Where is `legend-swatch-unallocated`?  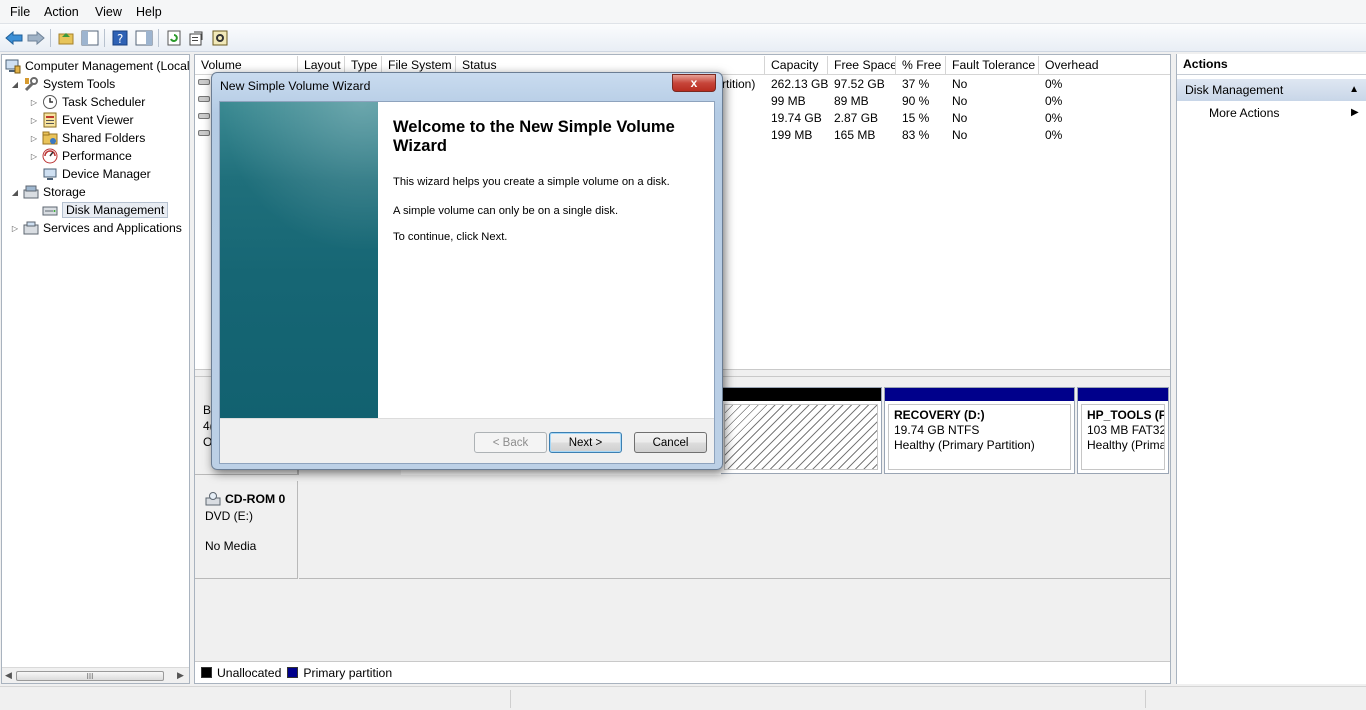 legend-swatch-unallocated is located at coordinates (206, 672).